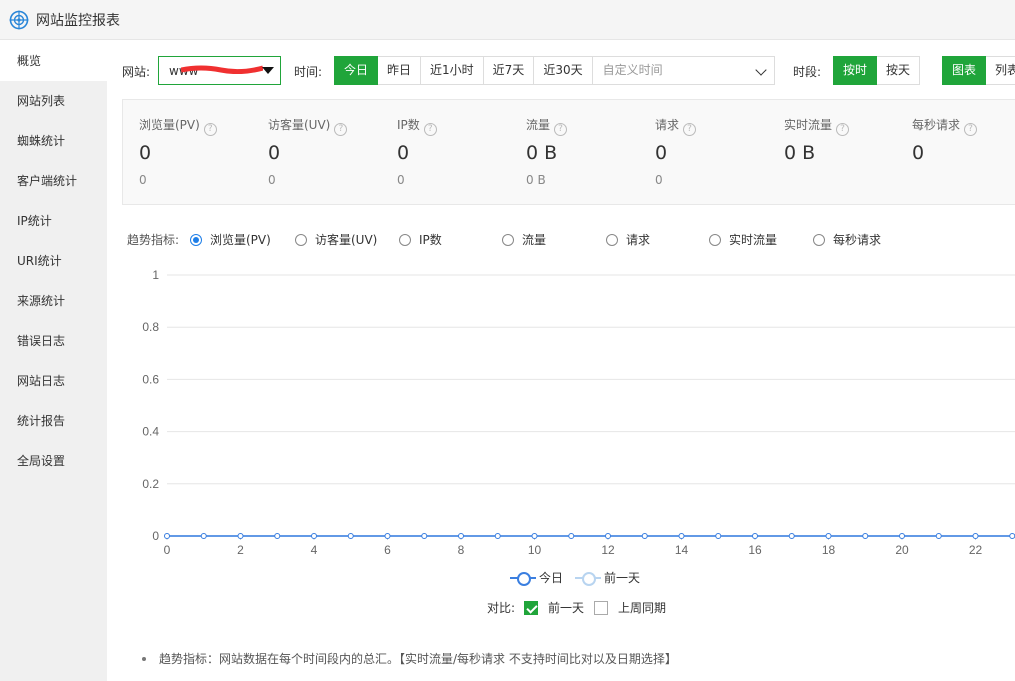 Image resolution: width=1015 pixels, height=681 pixels. I want to click on x-tick-label: 6, so click(387, 550).